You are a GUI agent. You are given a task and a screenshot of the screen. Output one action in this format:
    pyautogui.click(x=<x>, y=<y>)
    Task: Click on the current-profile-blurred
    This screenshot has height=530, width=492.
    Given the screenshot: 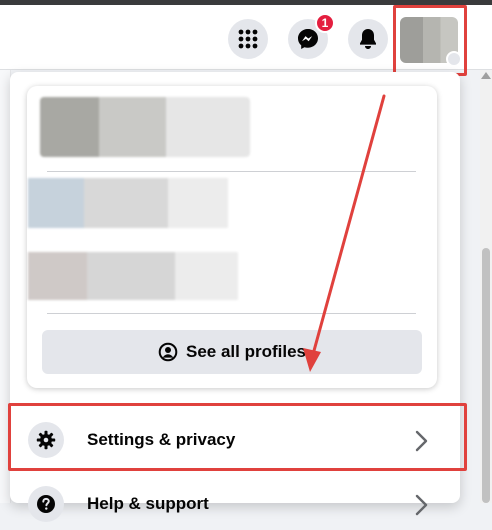 What is the action you would take?
    pyautogui.click(x=145, y=127)
    